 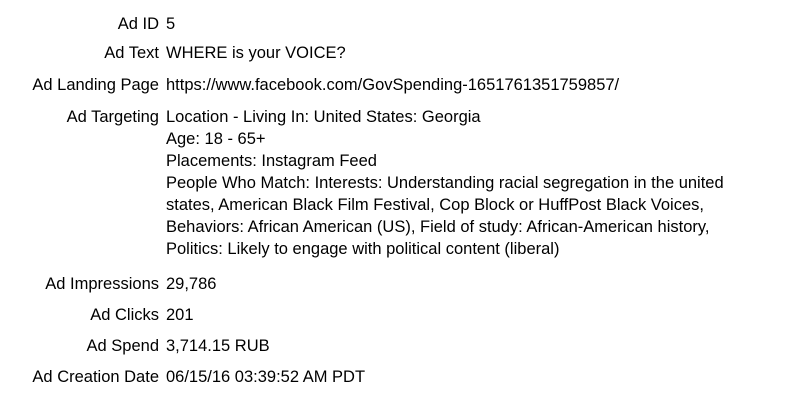 I want to click on ad-targeting-label: Ad Targeting, so click(x=112, y=117).